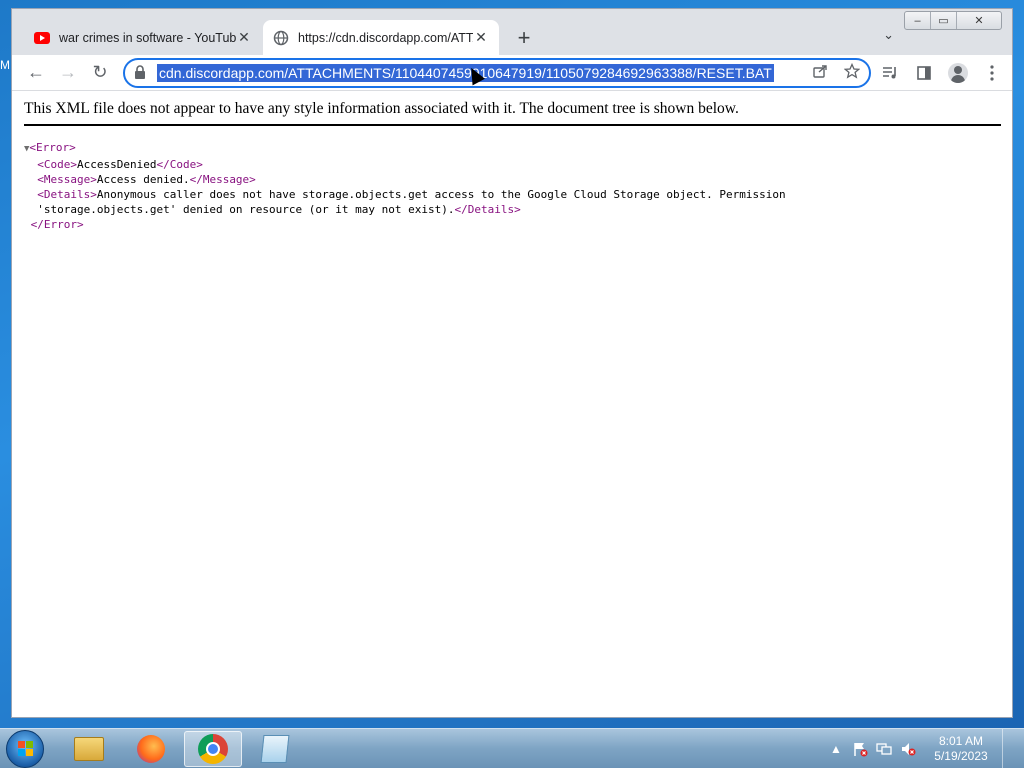  What do you see at coordinates (143, 179) in the screenshot?
I see `message-value: Access denied.` at bounding box center [143, 179].